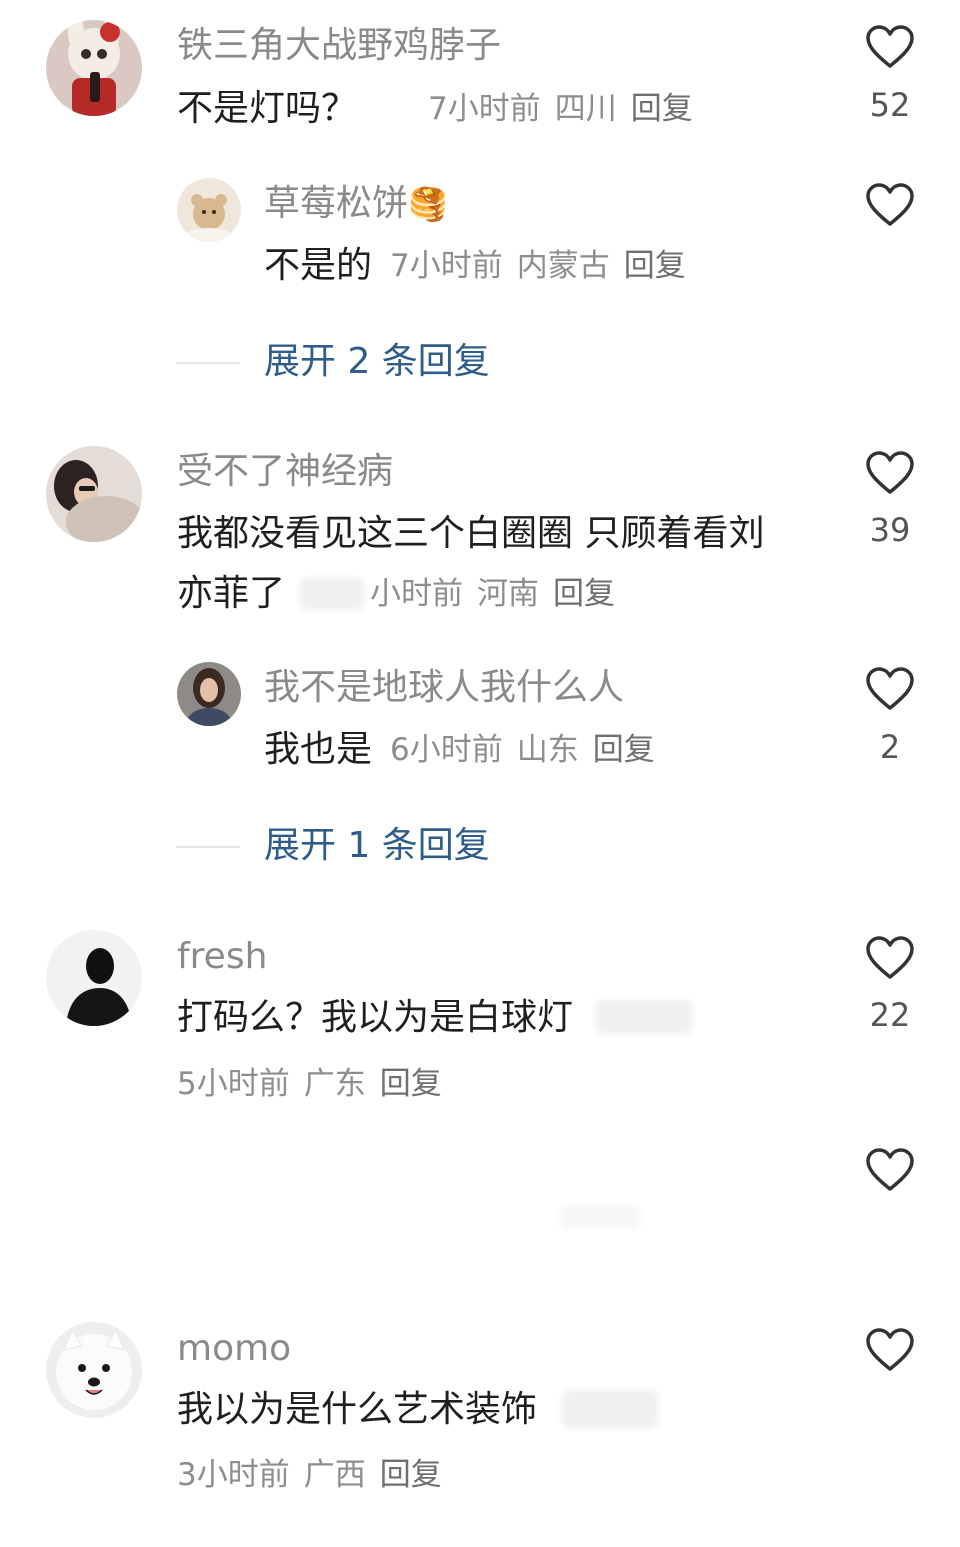  What do you see at coordinates (600, 1217) in the screenshot?
I see `redacted-comment` at bounding box center [600, 1217].